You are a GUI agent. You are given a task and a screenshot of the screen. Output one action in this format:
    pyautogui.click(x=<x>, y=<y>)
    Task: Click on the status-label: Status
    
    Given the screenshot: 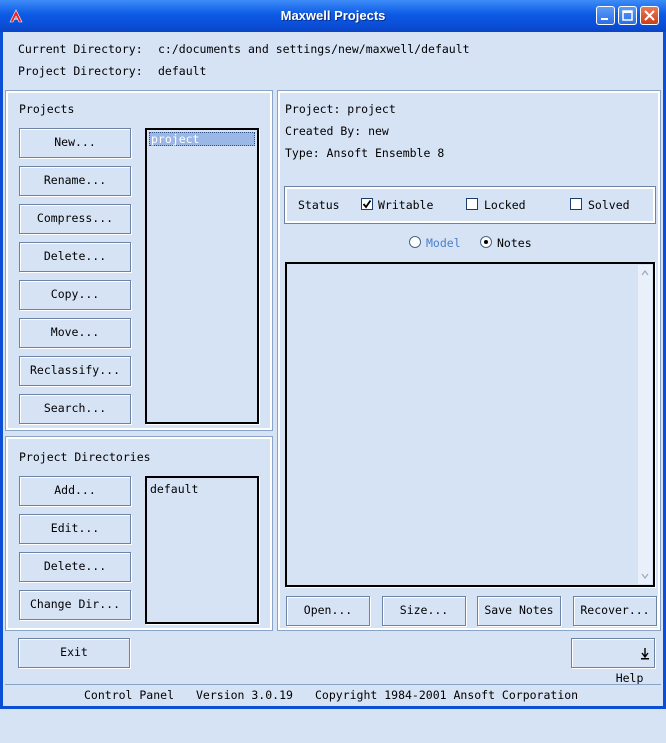 What is the action you would take?
    pyautogui.click(x=319, y=205)
    